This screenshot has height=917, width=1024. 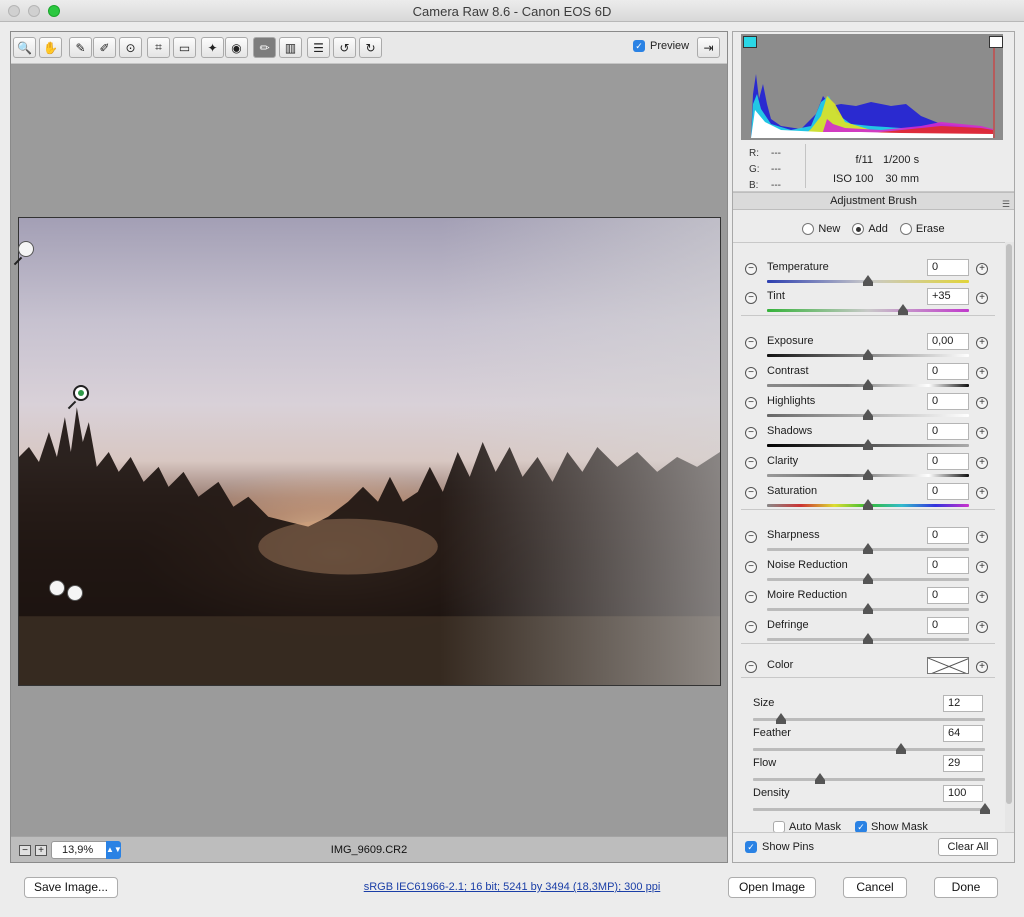 What do you see at coordinates (948, 431) in the screenshot?
I see `shadows-value-field: 0` at bounding box center [948, 431].